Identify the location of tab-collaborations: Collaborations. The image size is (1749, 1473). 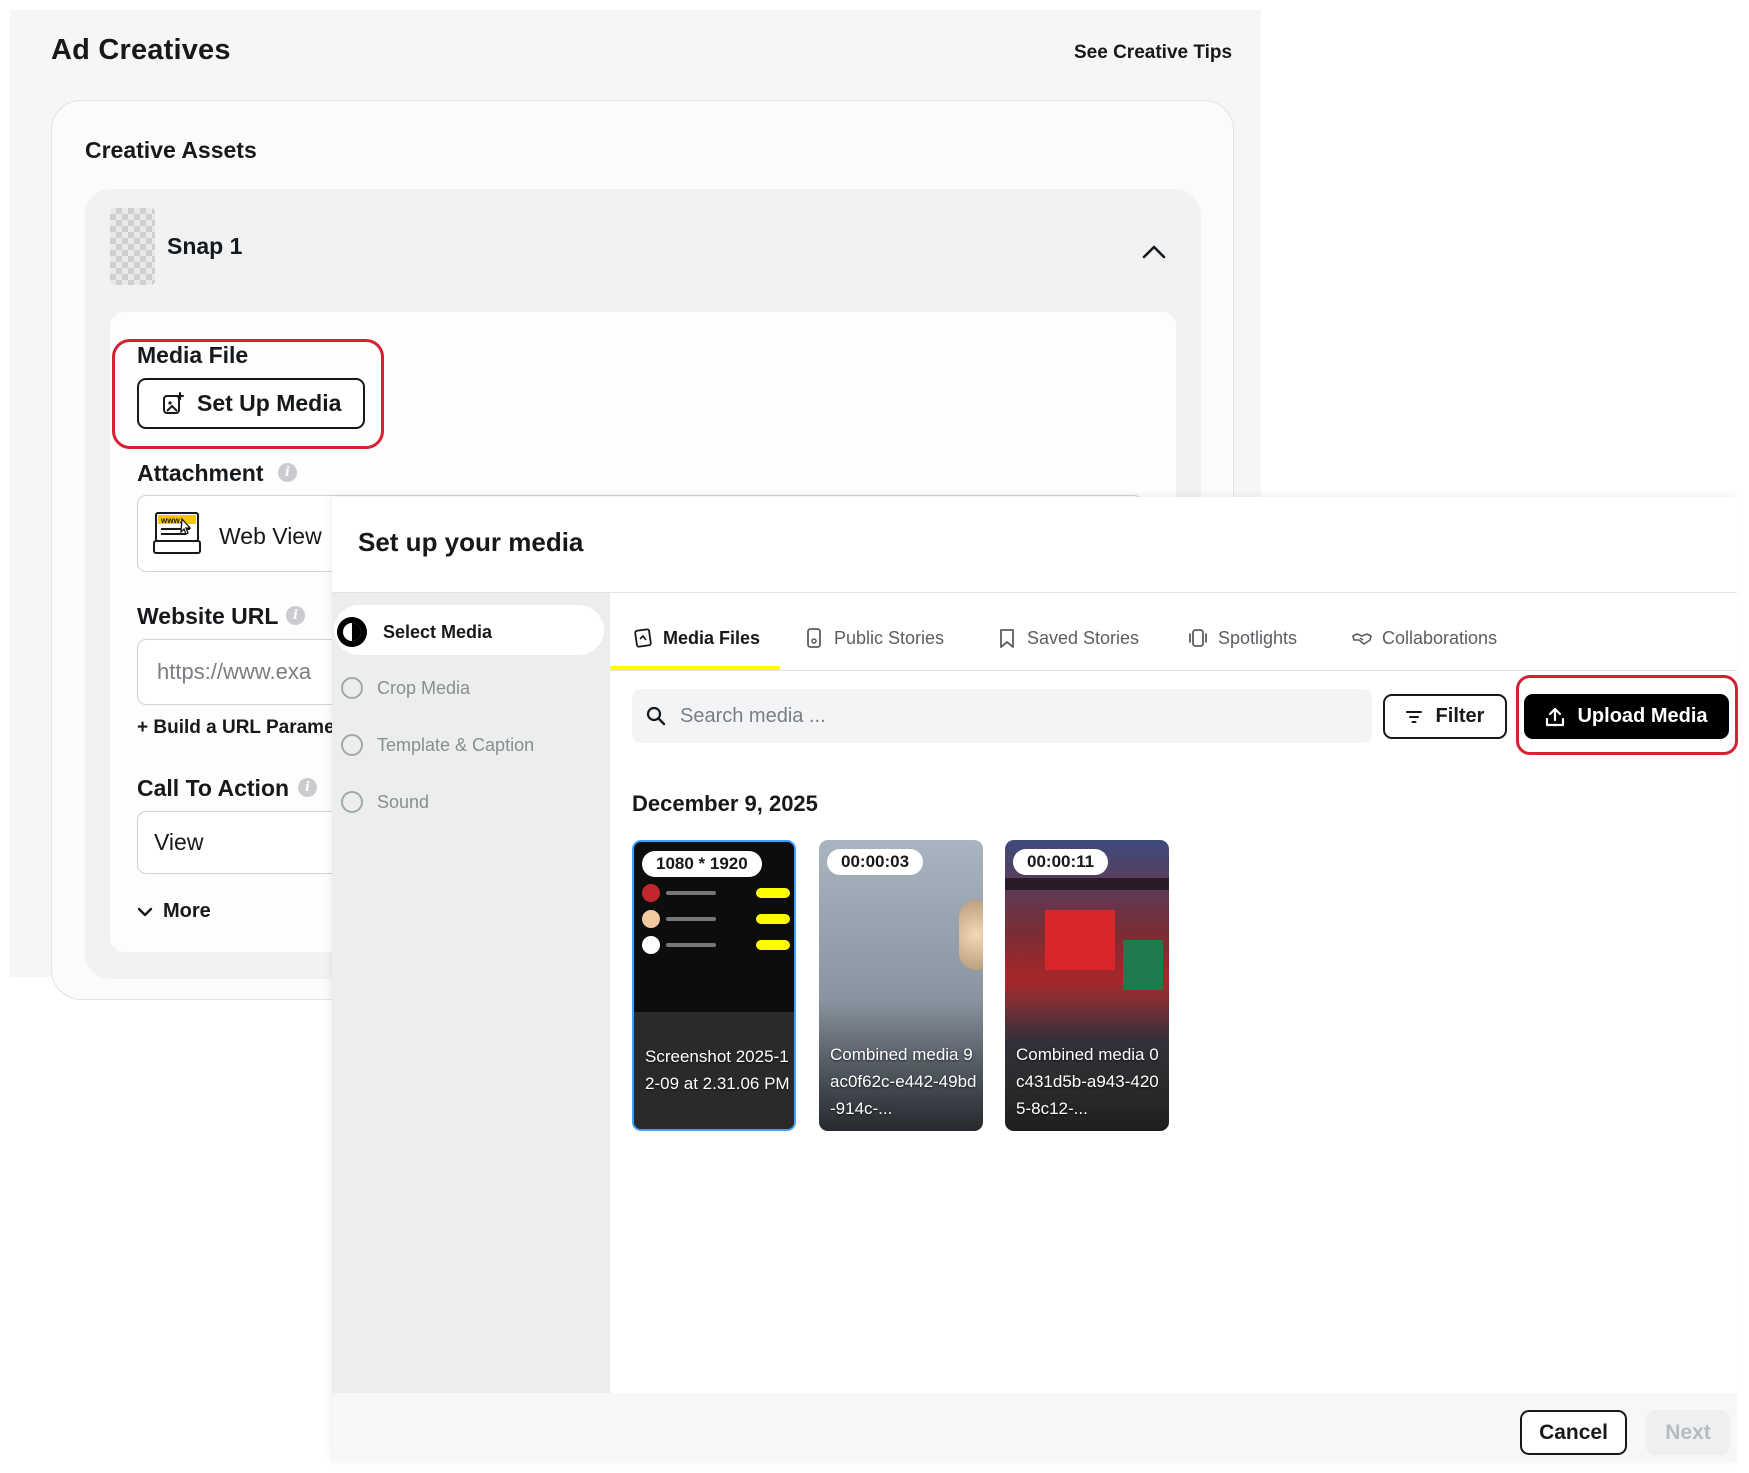
(1424, 638).